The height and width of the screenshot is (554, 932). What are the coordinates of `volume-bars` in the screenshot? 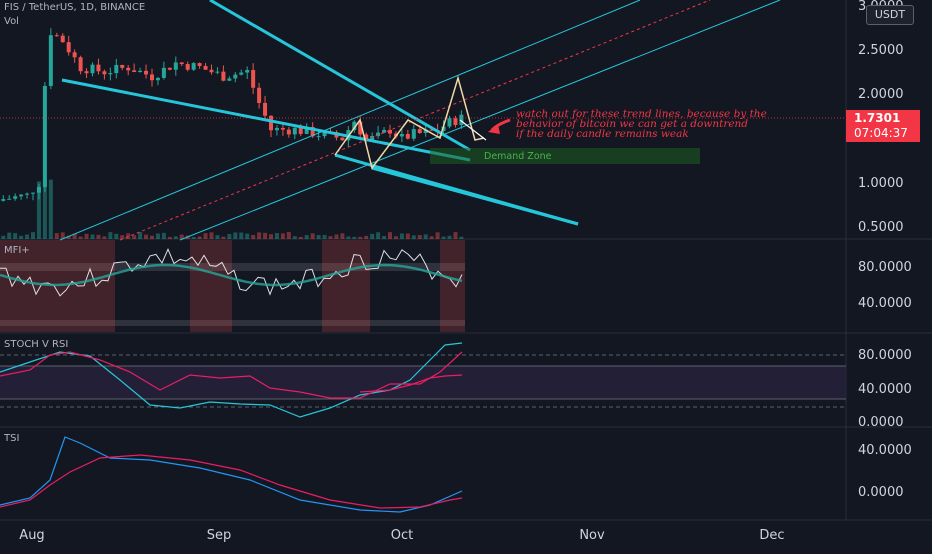 It's located at (232, 208).